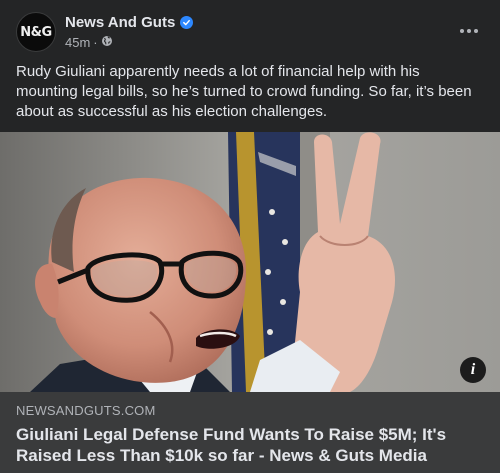 The image size is (500, 473). I want to click on avatar-logo-text: N&G, so click(36, 32).